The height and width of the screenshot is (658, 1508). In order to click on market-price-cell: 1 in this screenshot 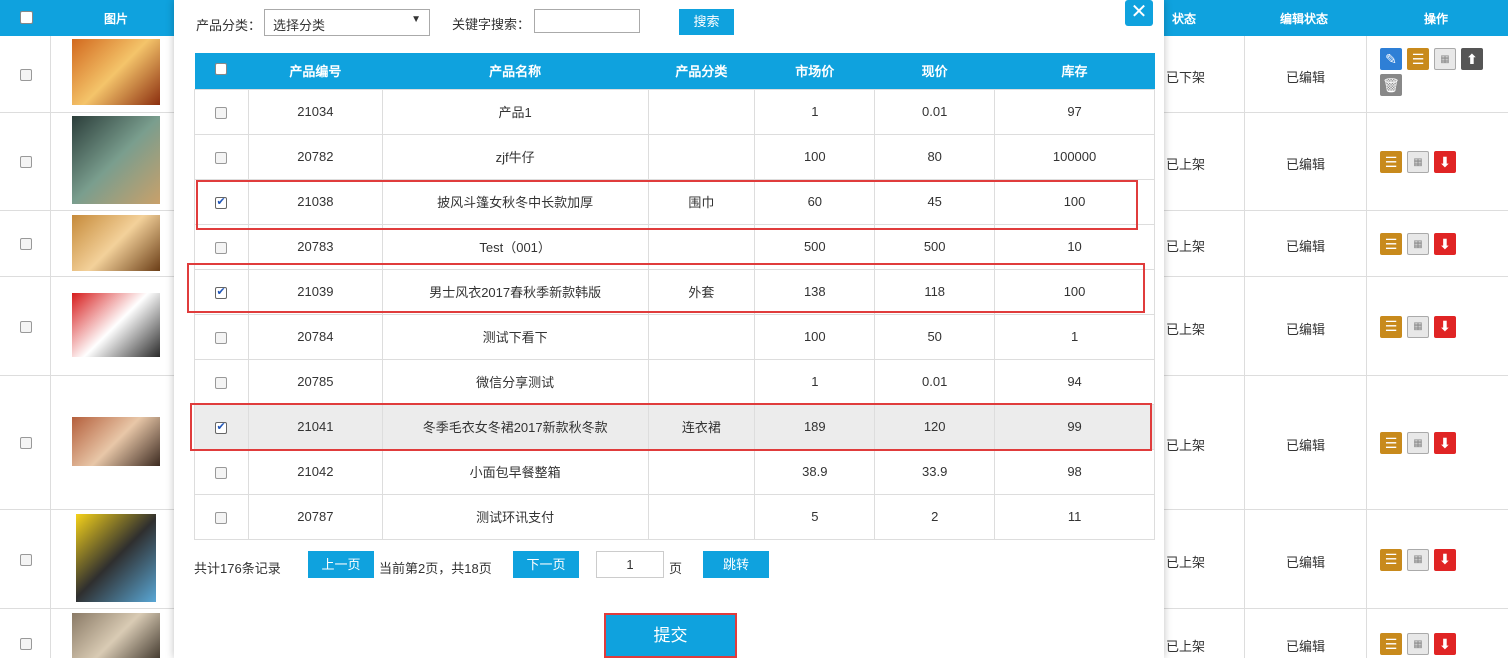, I will do `click(815, 111)`.